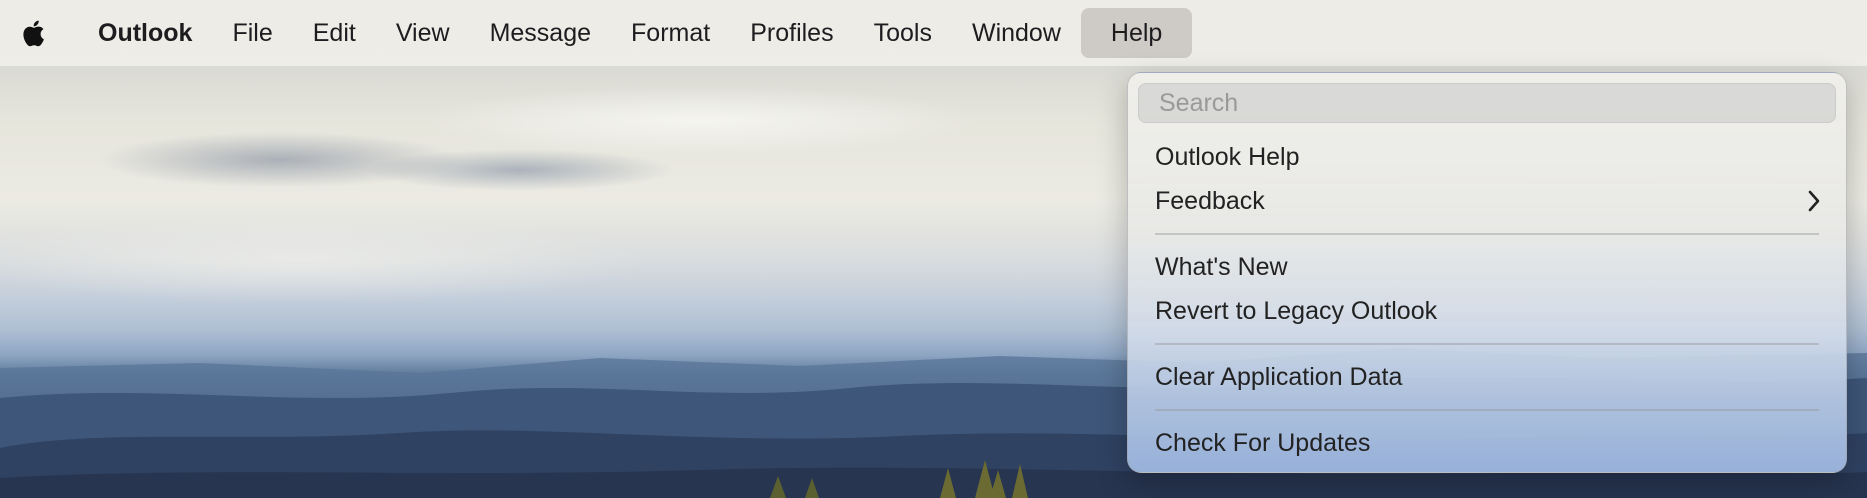 The image size is (1867, 498). I want to click on chevron-right-icon, so click(1814, 201).